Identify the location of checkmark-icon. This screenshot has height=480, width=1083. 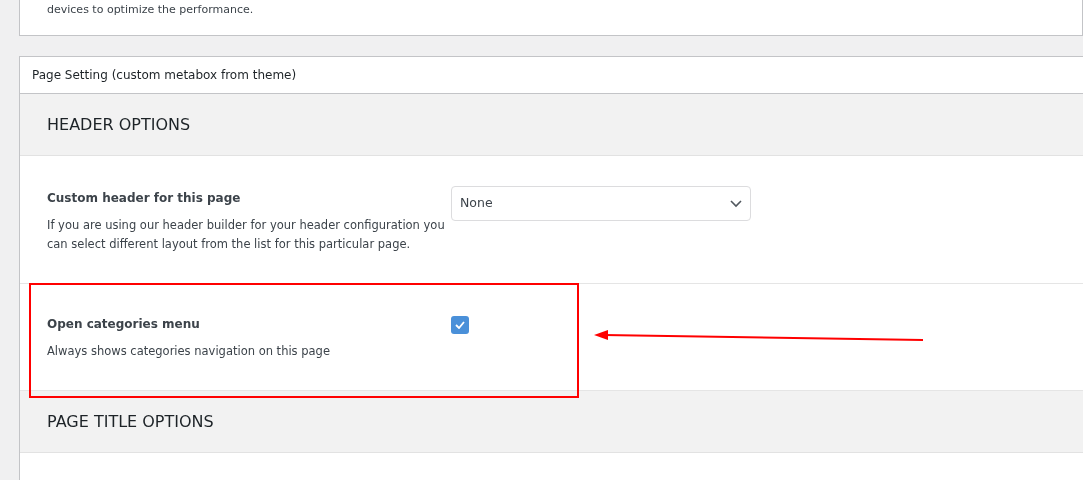
(460, 325).